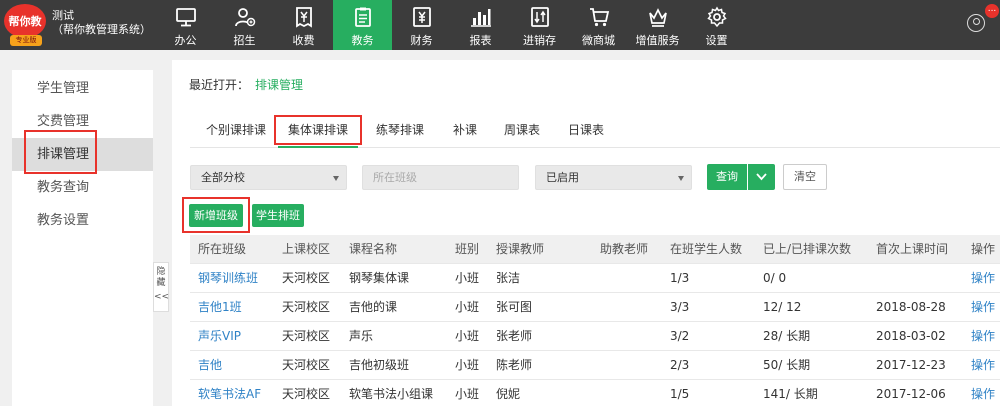 Image resolution: width=1000 pixels, height=406 pixels. I want to click on header-campus: 上课校区, so click(306, 249).